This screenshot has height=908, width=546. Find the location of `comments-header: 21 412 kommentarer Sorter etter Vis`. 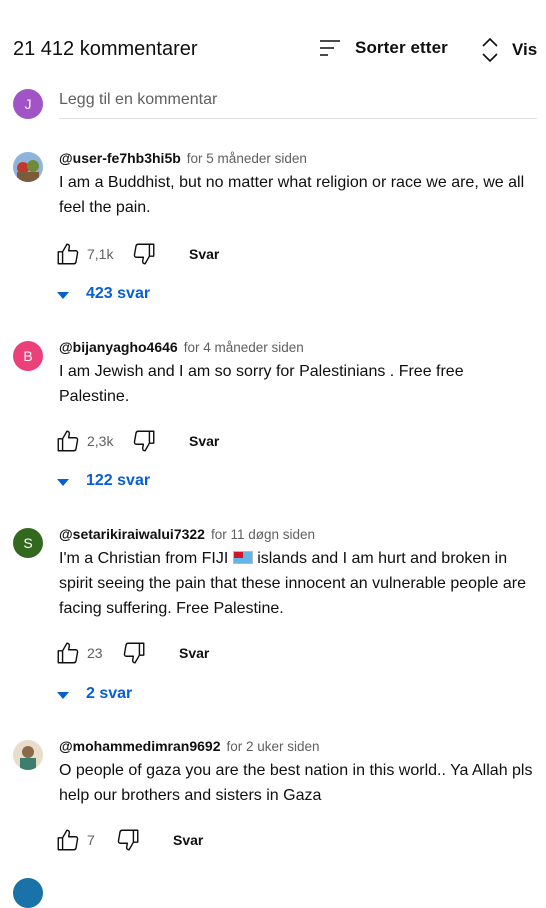

comments-header: 21 412 kommentarer Sorter etter Vis is located at coordinates (273, 45).